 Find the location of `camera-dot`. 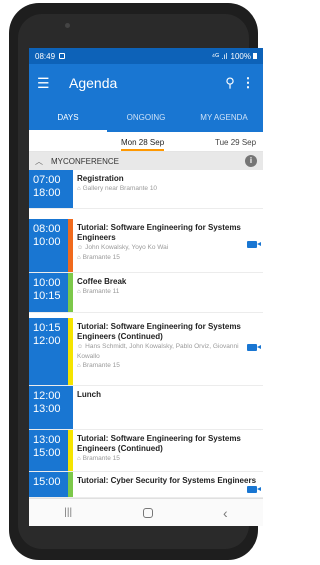

camera-dot is located at coordinates (67, 25).